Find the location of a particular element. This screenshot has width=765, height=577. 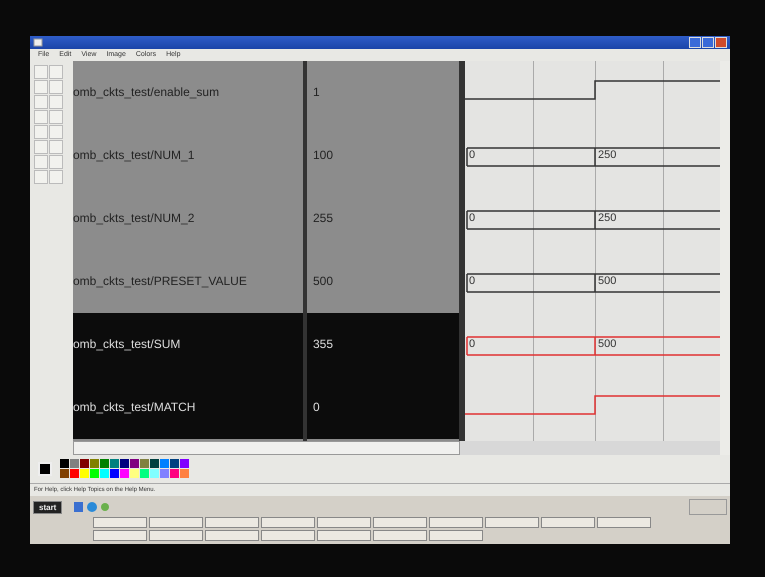

signal-name: omb_ckts_test/NUM_1 is located at coordinates (134, 155).